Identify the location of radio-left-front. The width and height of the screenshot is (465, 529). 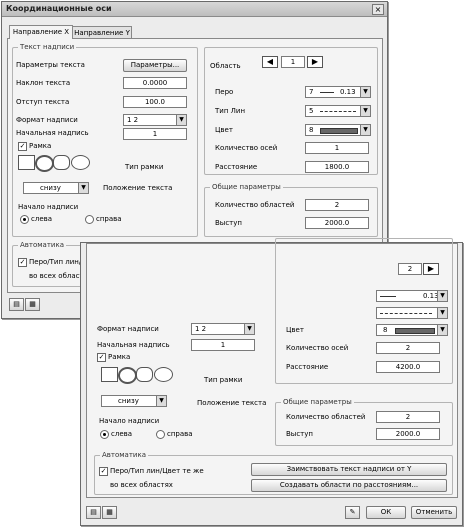
(104, 434).